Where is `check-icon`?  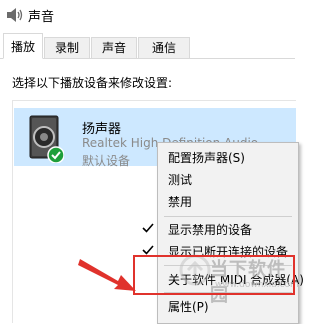 check-icon is located at coordinates (148, 228).